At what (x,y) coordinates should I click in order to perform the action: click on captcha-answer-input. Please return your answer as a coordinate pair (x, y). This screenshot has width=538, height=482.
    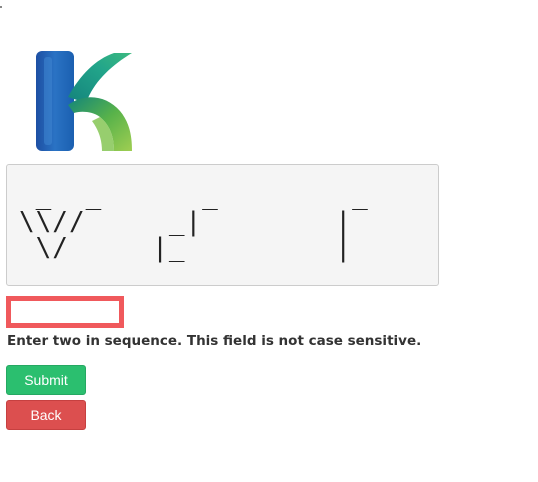
    Looking at the image, I should click on (65, 312).